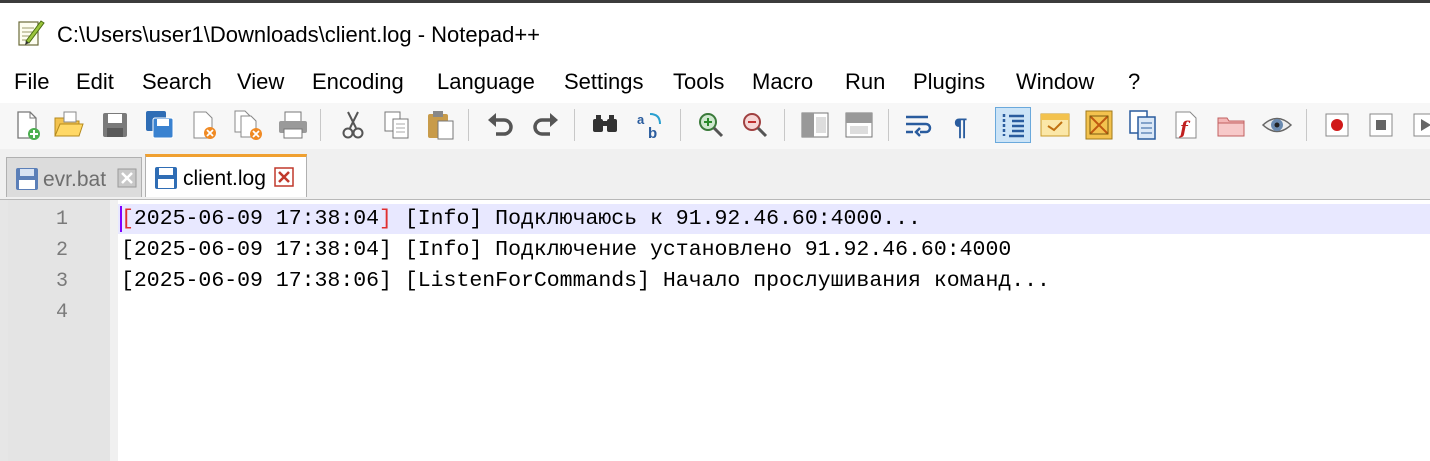 This screenshot has width=1430, height=461. Describe the element at coordinates (711, 125) in the screenshot. I see `zoom-in-icon` at that location.